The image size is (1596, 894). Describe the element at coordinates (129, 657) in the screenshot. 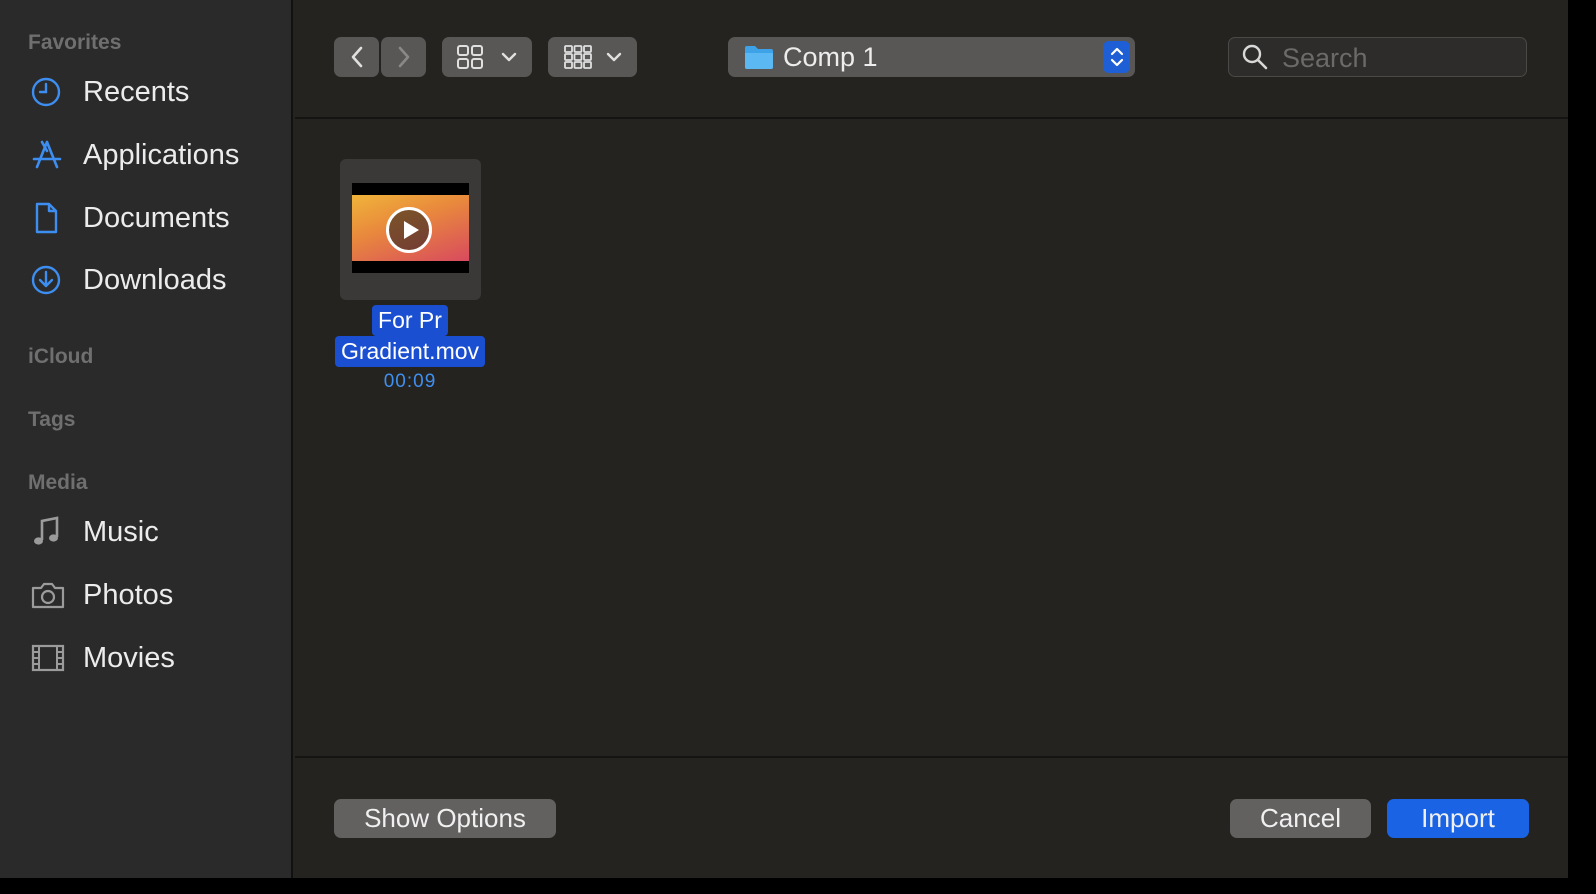

I see `sidebar-item-label: Movies` at that location.